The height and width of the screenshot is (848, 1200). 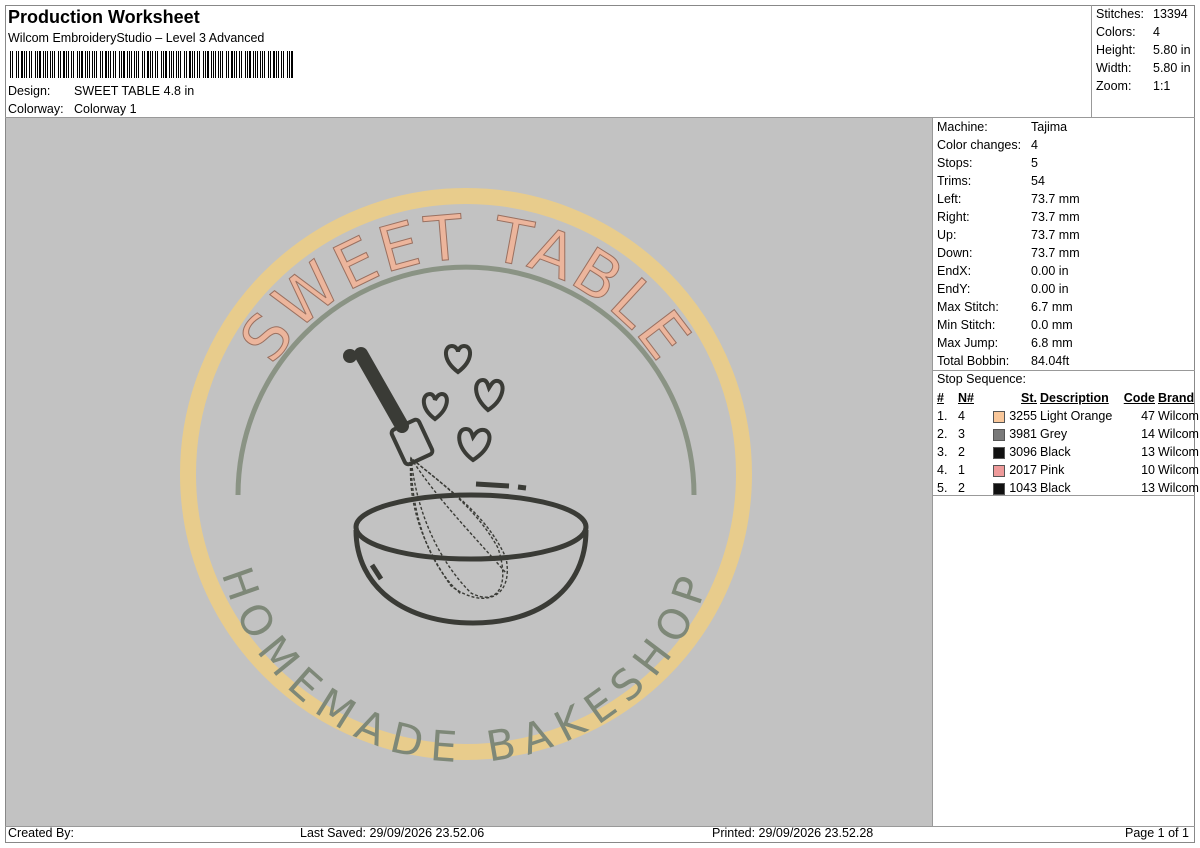 What do you see at coordinates (1034, 163) in the screenshot?
I see `machine-value: 5` at bounding box center [1034, 163].